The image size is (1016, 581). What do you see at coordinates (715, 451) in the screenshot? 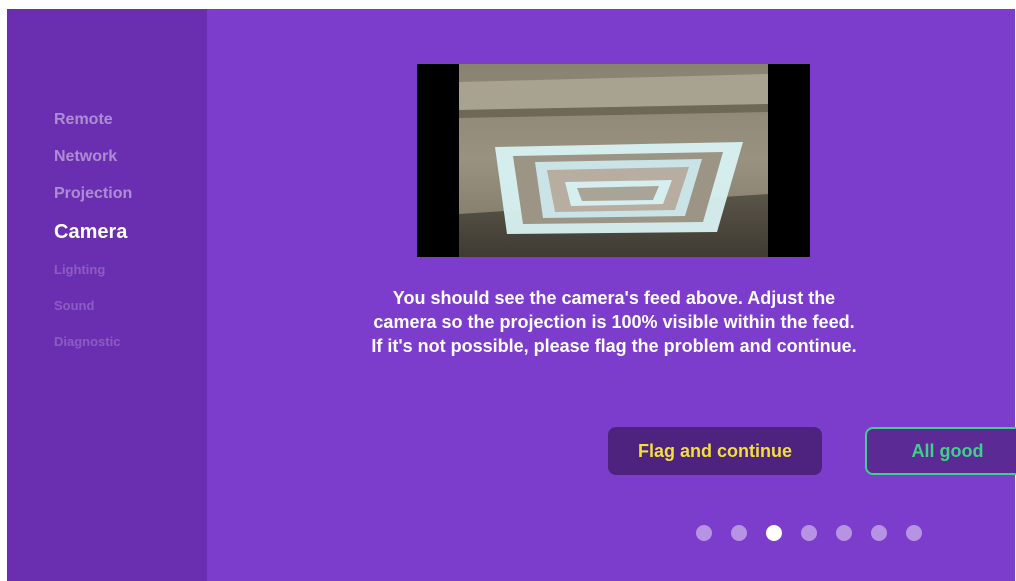
I see `flag-and-continue-button: Flag and continue` at bounding box center [715, 451].